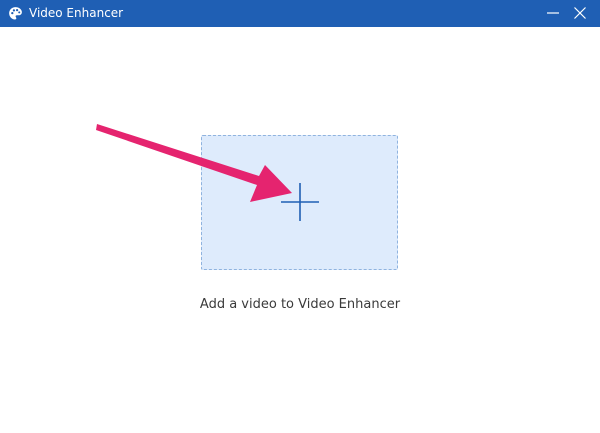  I want to click on close-button, so click(580, 13).